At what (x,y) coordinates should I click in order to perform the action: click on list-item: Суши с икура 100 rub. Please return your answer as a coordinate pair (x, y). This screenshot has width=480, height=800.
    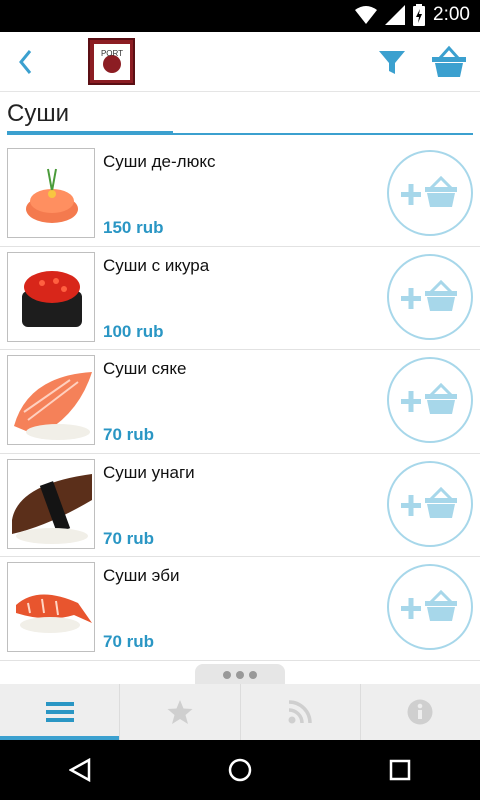
    Looking at the image, I should click on (240, 298).